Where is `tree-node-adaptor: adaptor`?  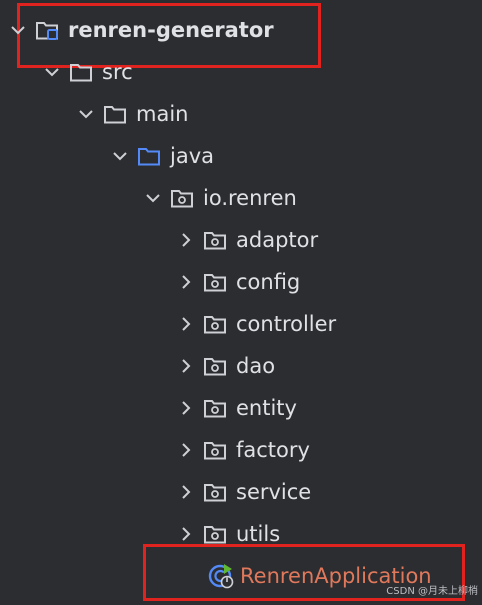 tree-node-adaptor: adaptor is located at coordinates (241, 240).